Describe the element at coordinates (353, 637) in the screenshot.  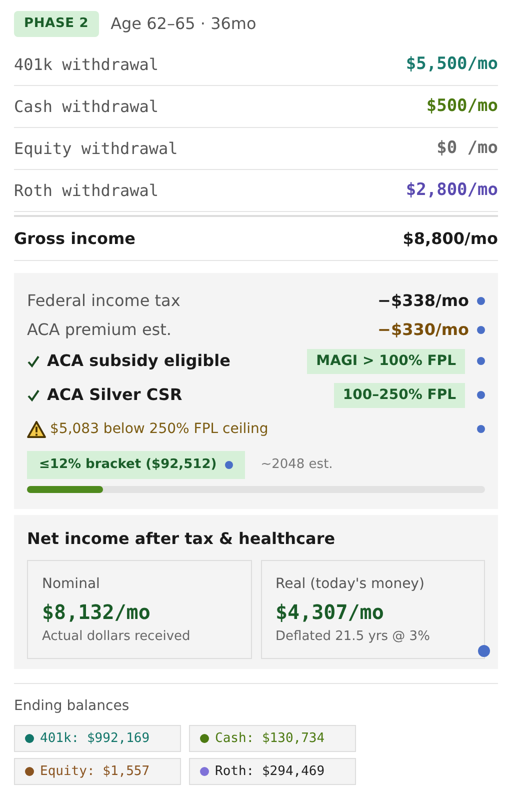
I see `net-card-note: Deflated 21.5 yrs @ 3%` at that location.